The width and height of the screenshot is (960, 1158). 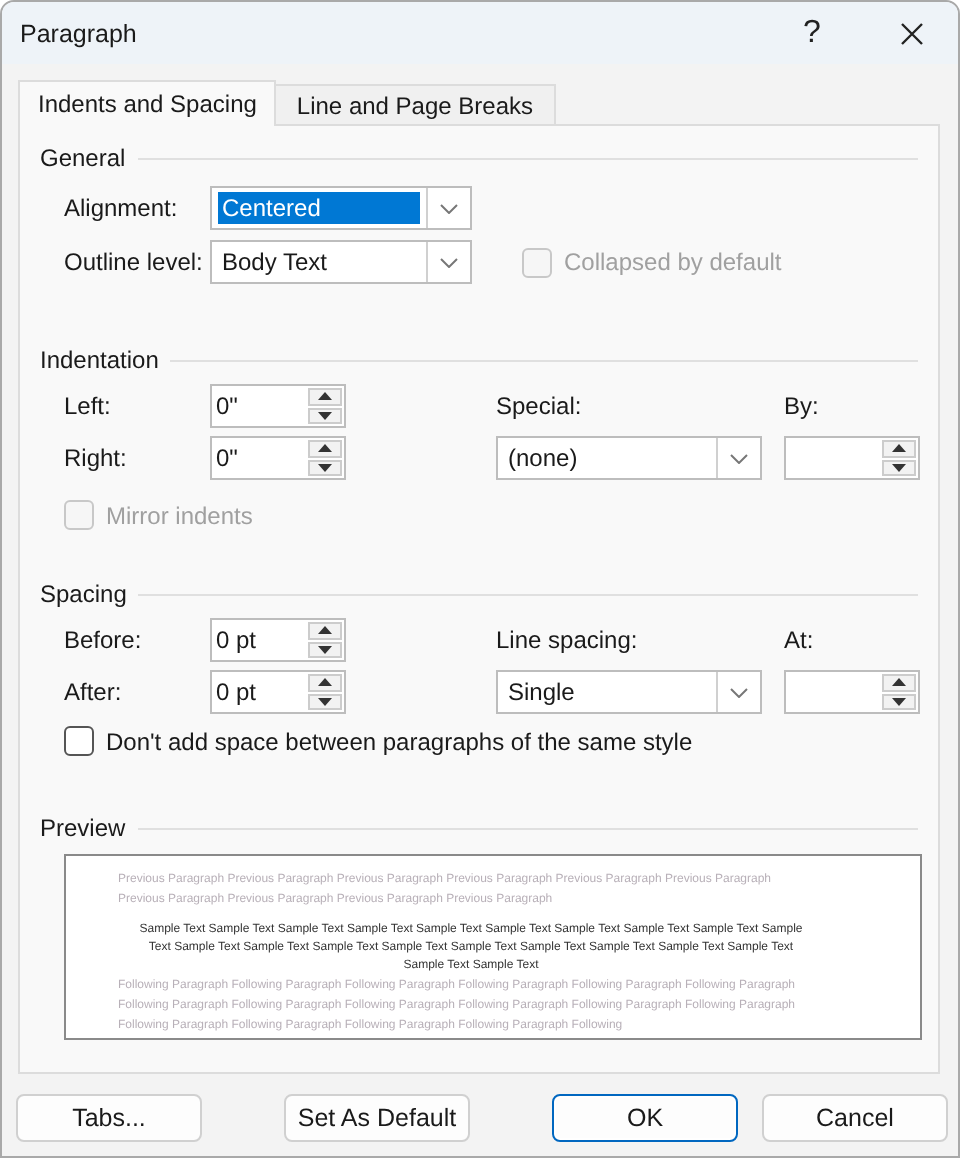 I want to click on field-label: Special:, so click(x=540, y=406).